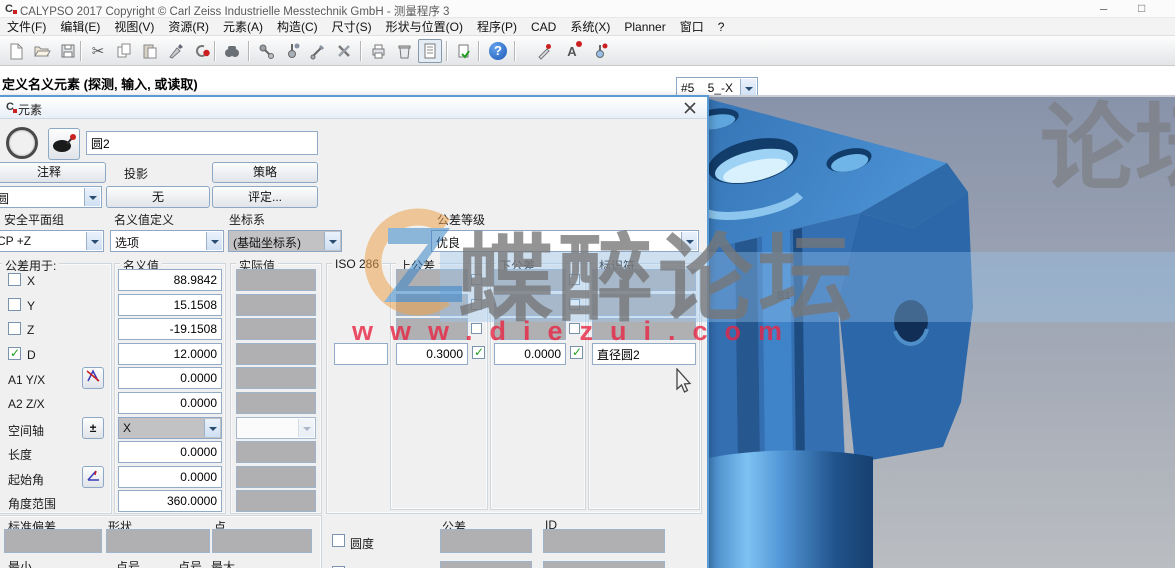  Describe the element at coordinates (31, 265) in the screenshot. I see `tolerance-for-header: 公差用于:` at that location.